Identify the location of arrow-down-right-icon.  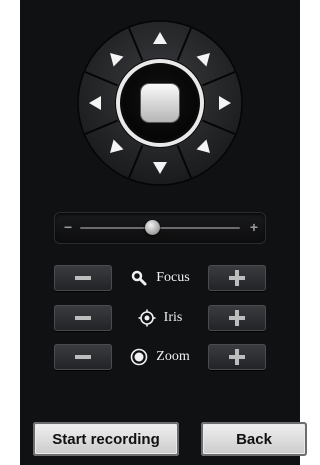
(203, 146).